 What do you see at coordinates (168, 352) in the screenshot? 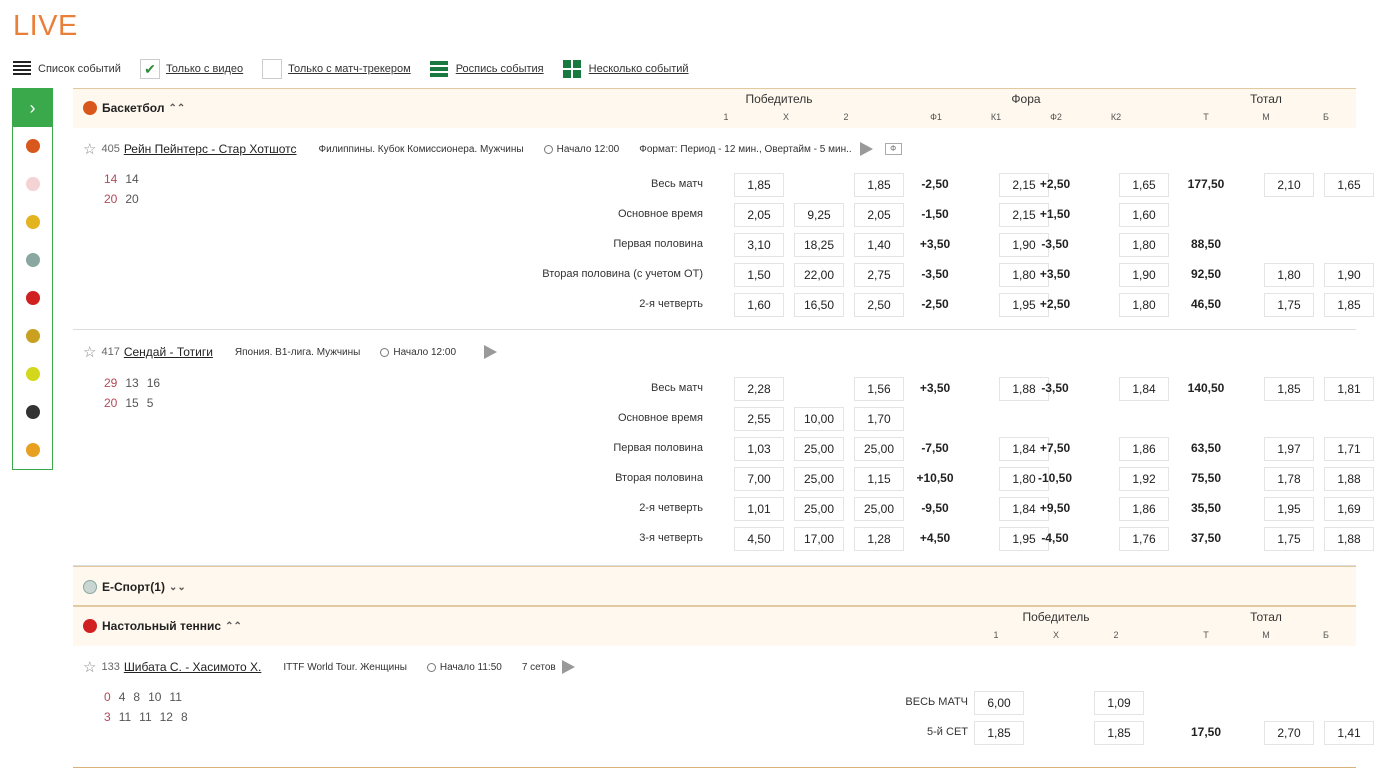
I see `event-teams-link: Сендай - Тотиги` at bounding box center [168, 352].